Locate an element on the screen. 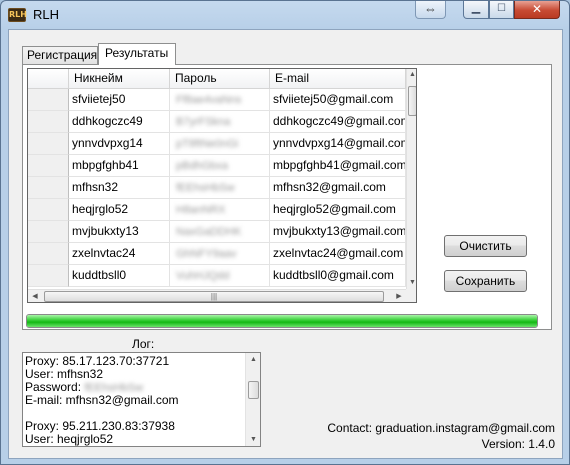 The width and height of the screenshot is (570, 465). tab-results: Результаты is located at coordinates (137, 54).